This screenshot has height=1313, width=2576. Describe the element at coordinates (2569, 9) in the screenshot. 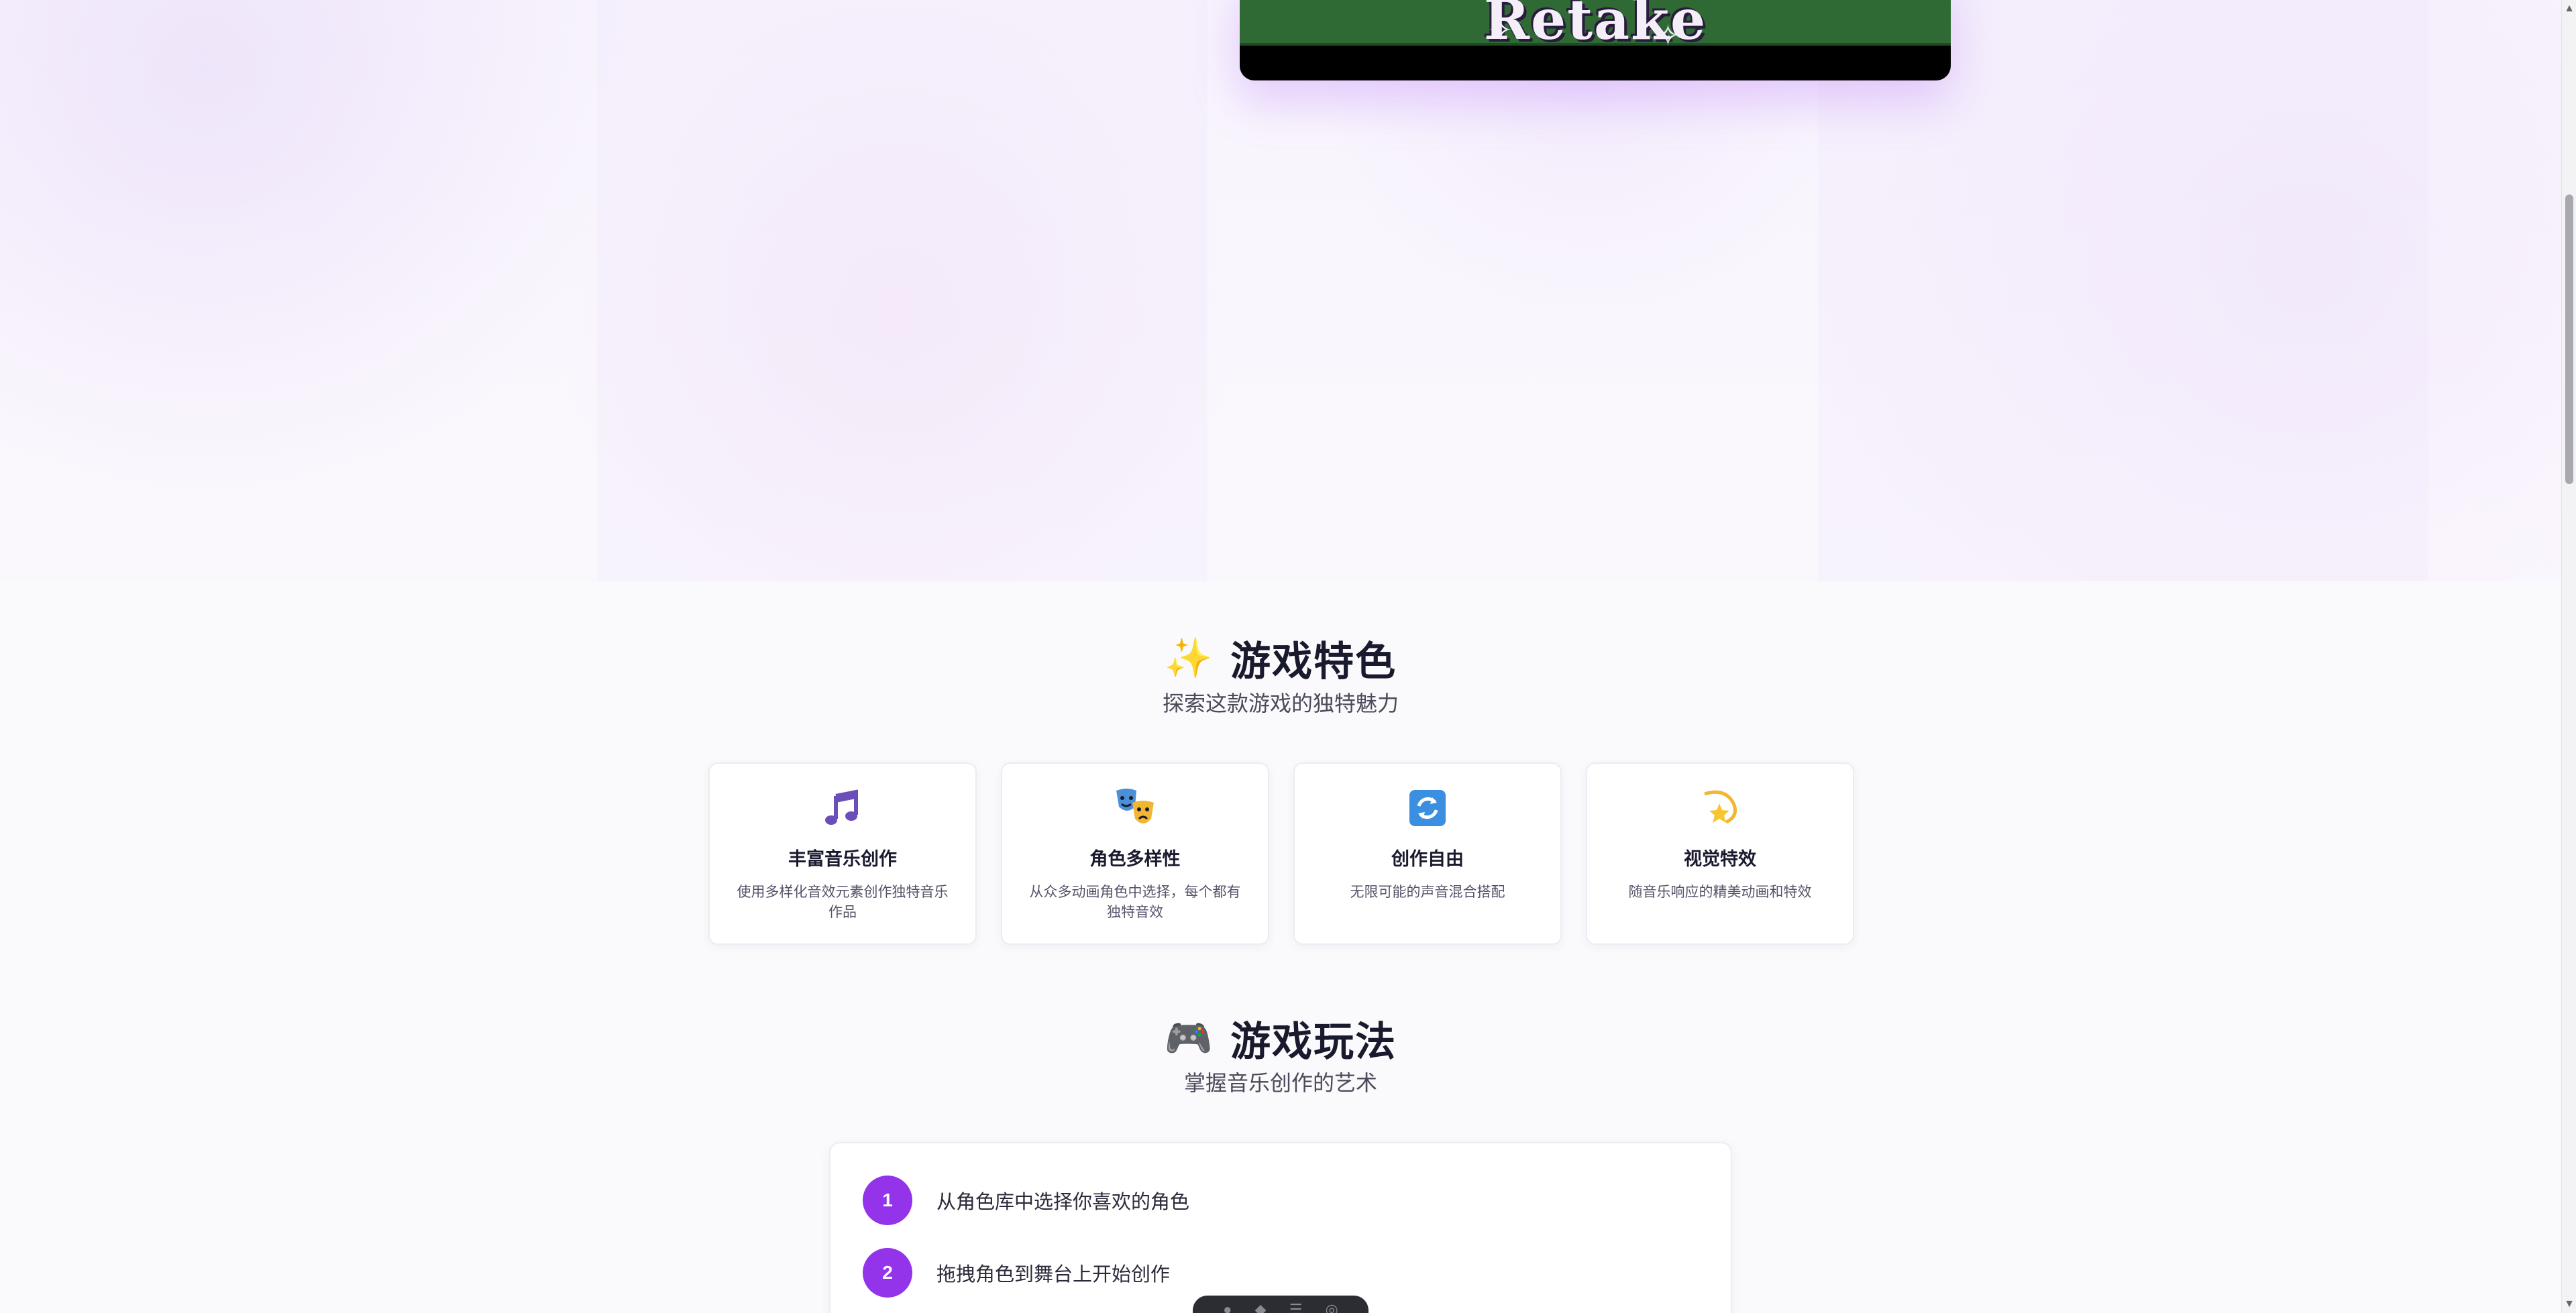

I see `scroll-up-arrow-icon: ▲` at that location.